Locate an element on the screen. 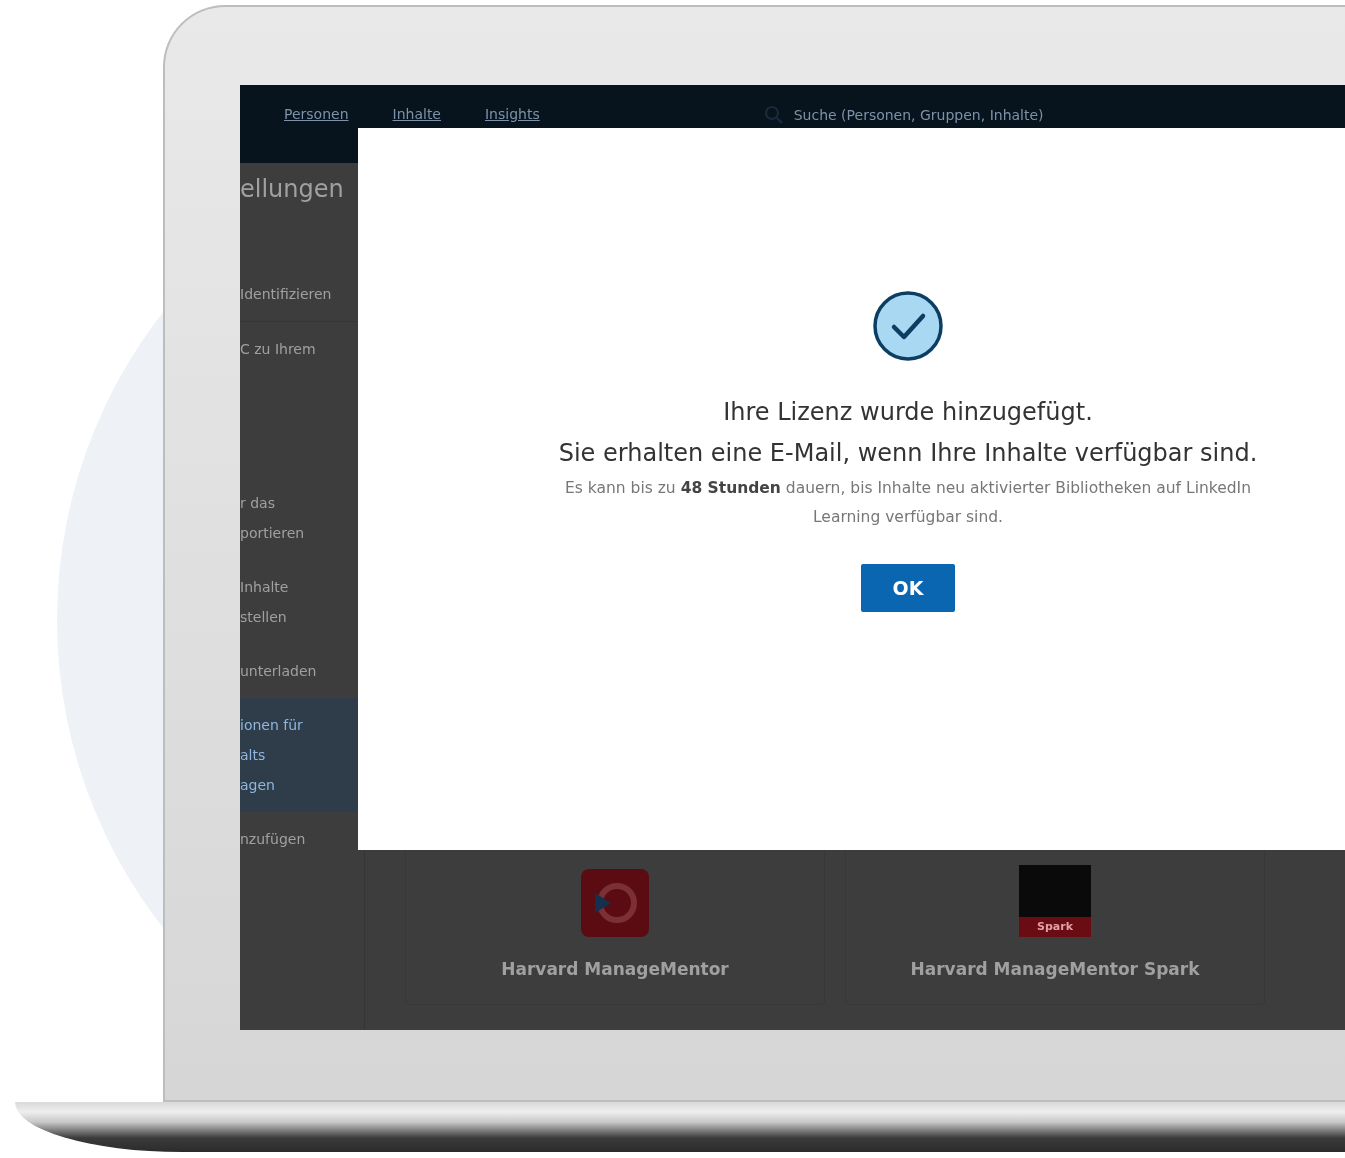 The width and height of the screenshot is (1345, 1158). dialog-note: Es kann bis zu 48 Stunden dauern, bis Inhalte neu aktivierter Bibliotheken auf LinkedIn Learning verfügbar sind. is located at coordinates (908, 503).